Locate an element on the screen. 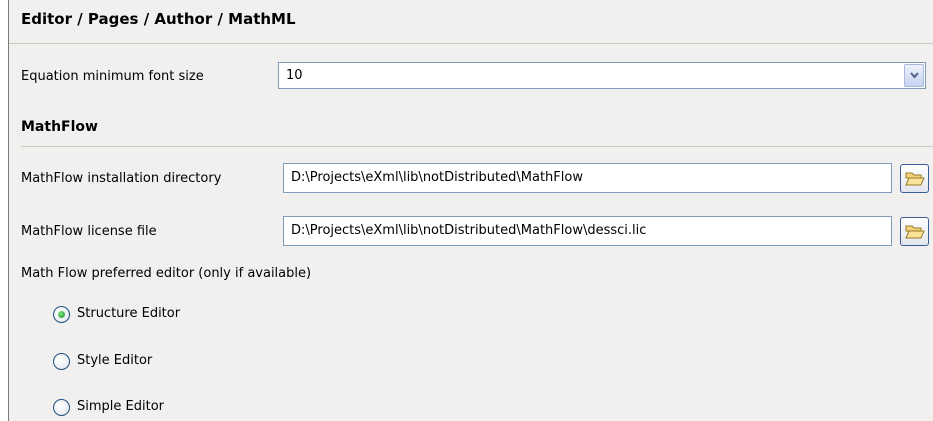 Image resolution: width=933 pixels, height=421 pixels. browse-license-file-button is located at coordinates (914, 231).